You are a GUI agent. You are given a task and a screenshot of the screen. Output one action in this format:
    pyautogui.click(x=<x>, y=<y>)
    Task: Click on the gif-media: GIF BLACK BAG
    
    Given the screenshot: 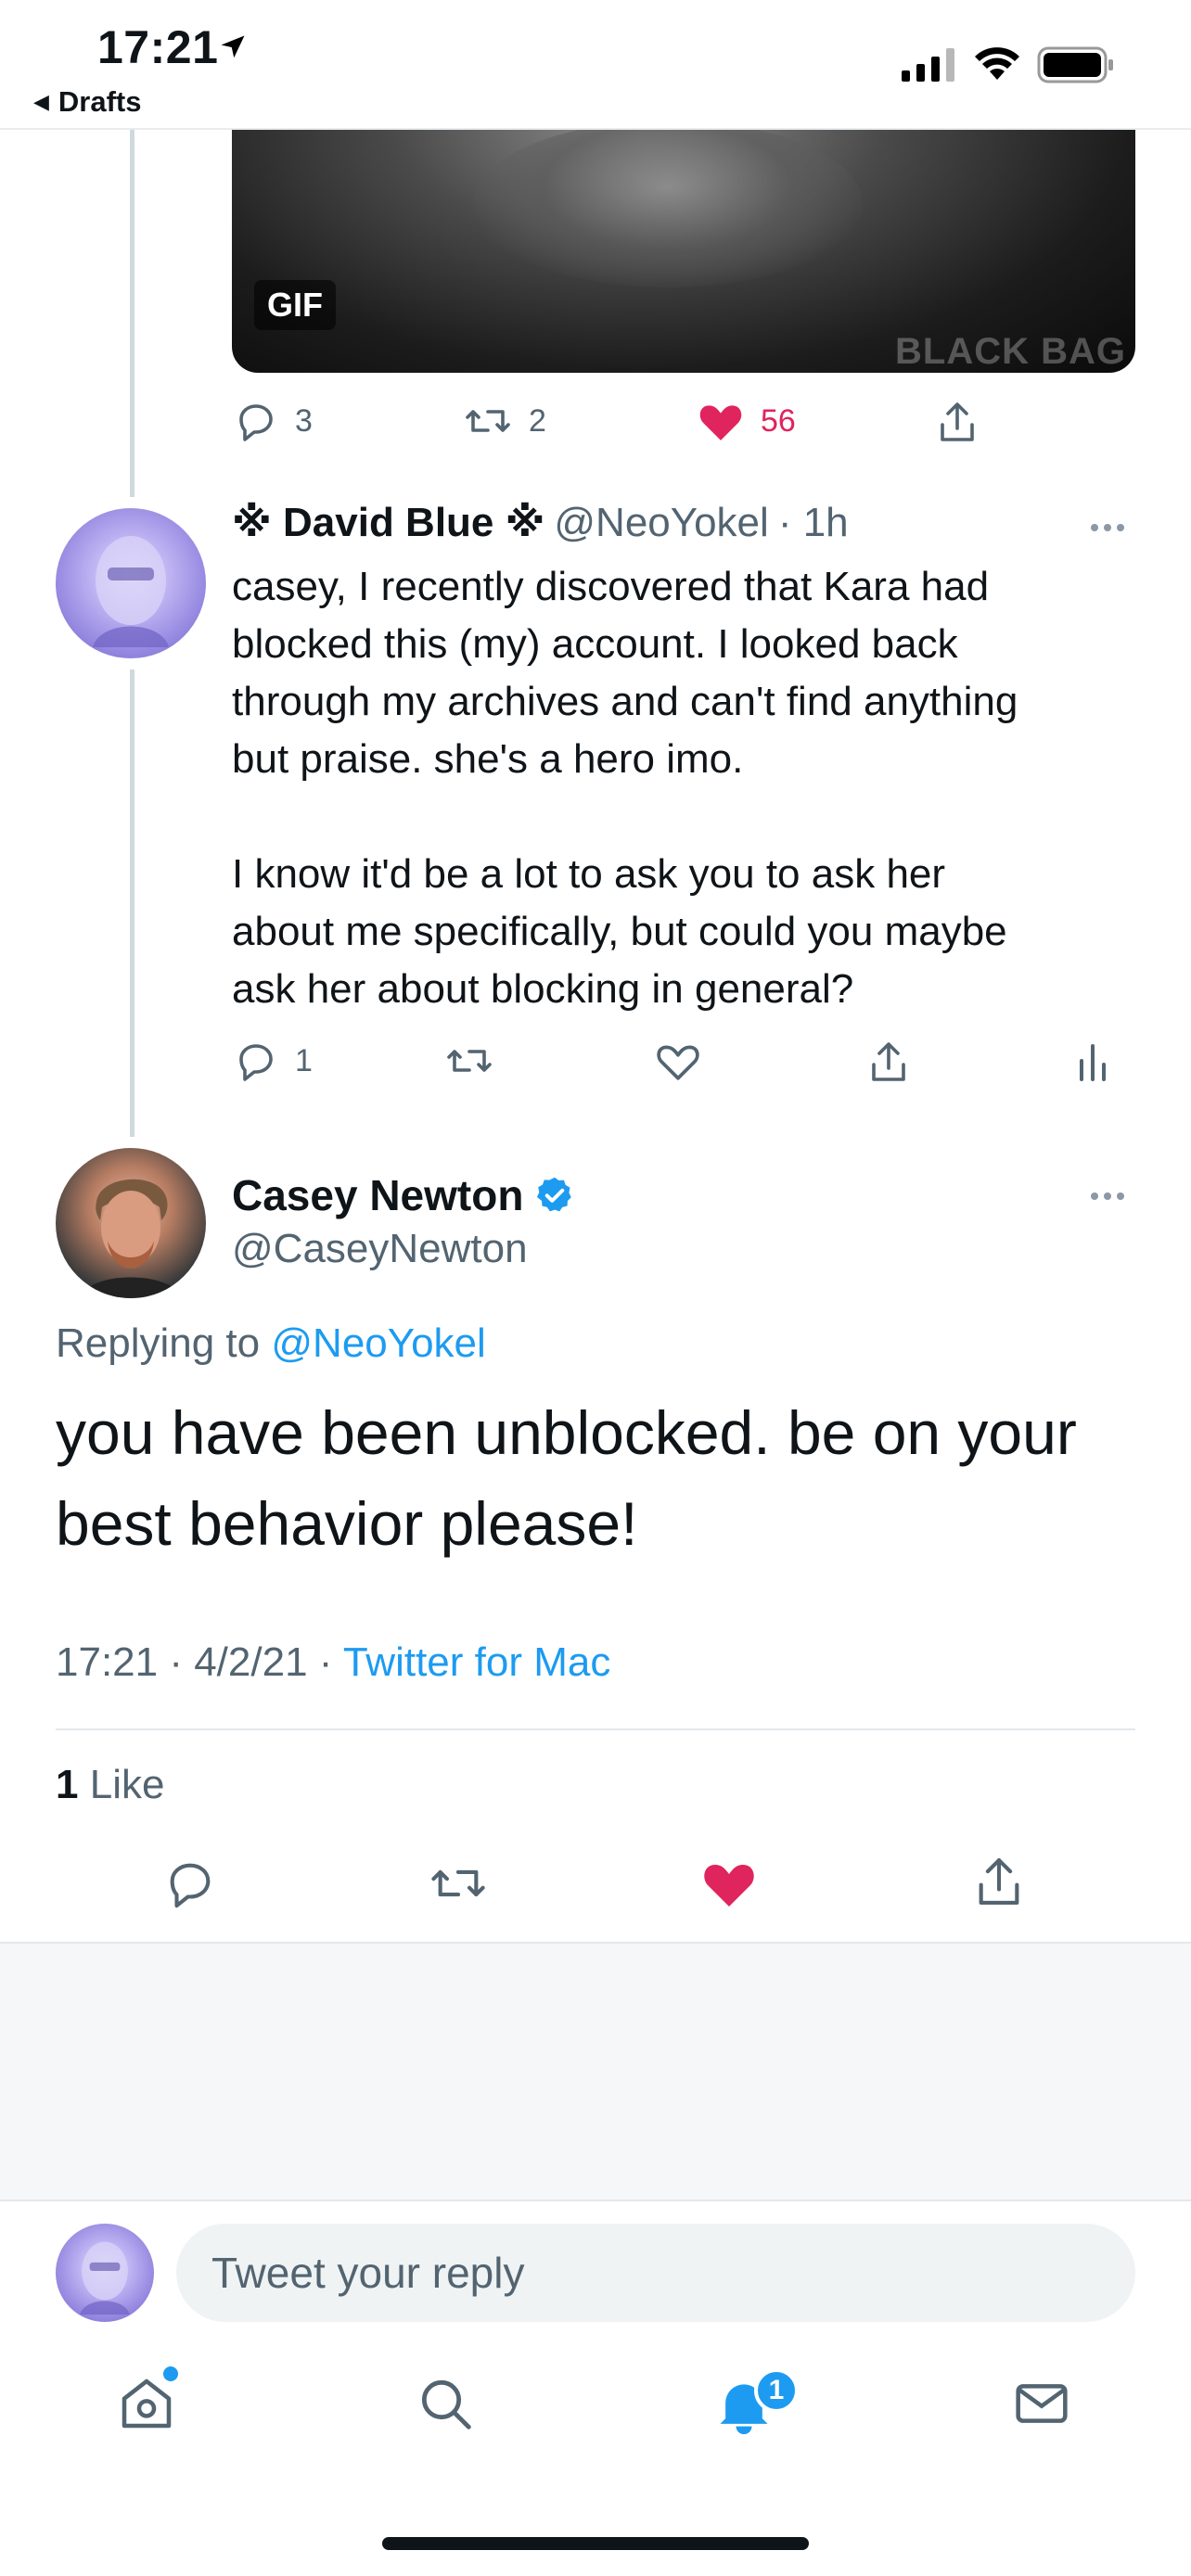 What is the action you would take?
    pyautogui.click(x=683, y=233)
    